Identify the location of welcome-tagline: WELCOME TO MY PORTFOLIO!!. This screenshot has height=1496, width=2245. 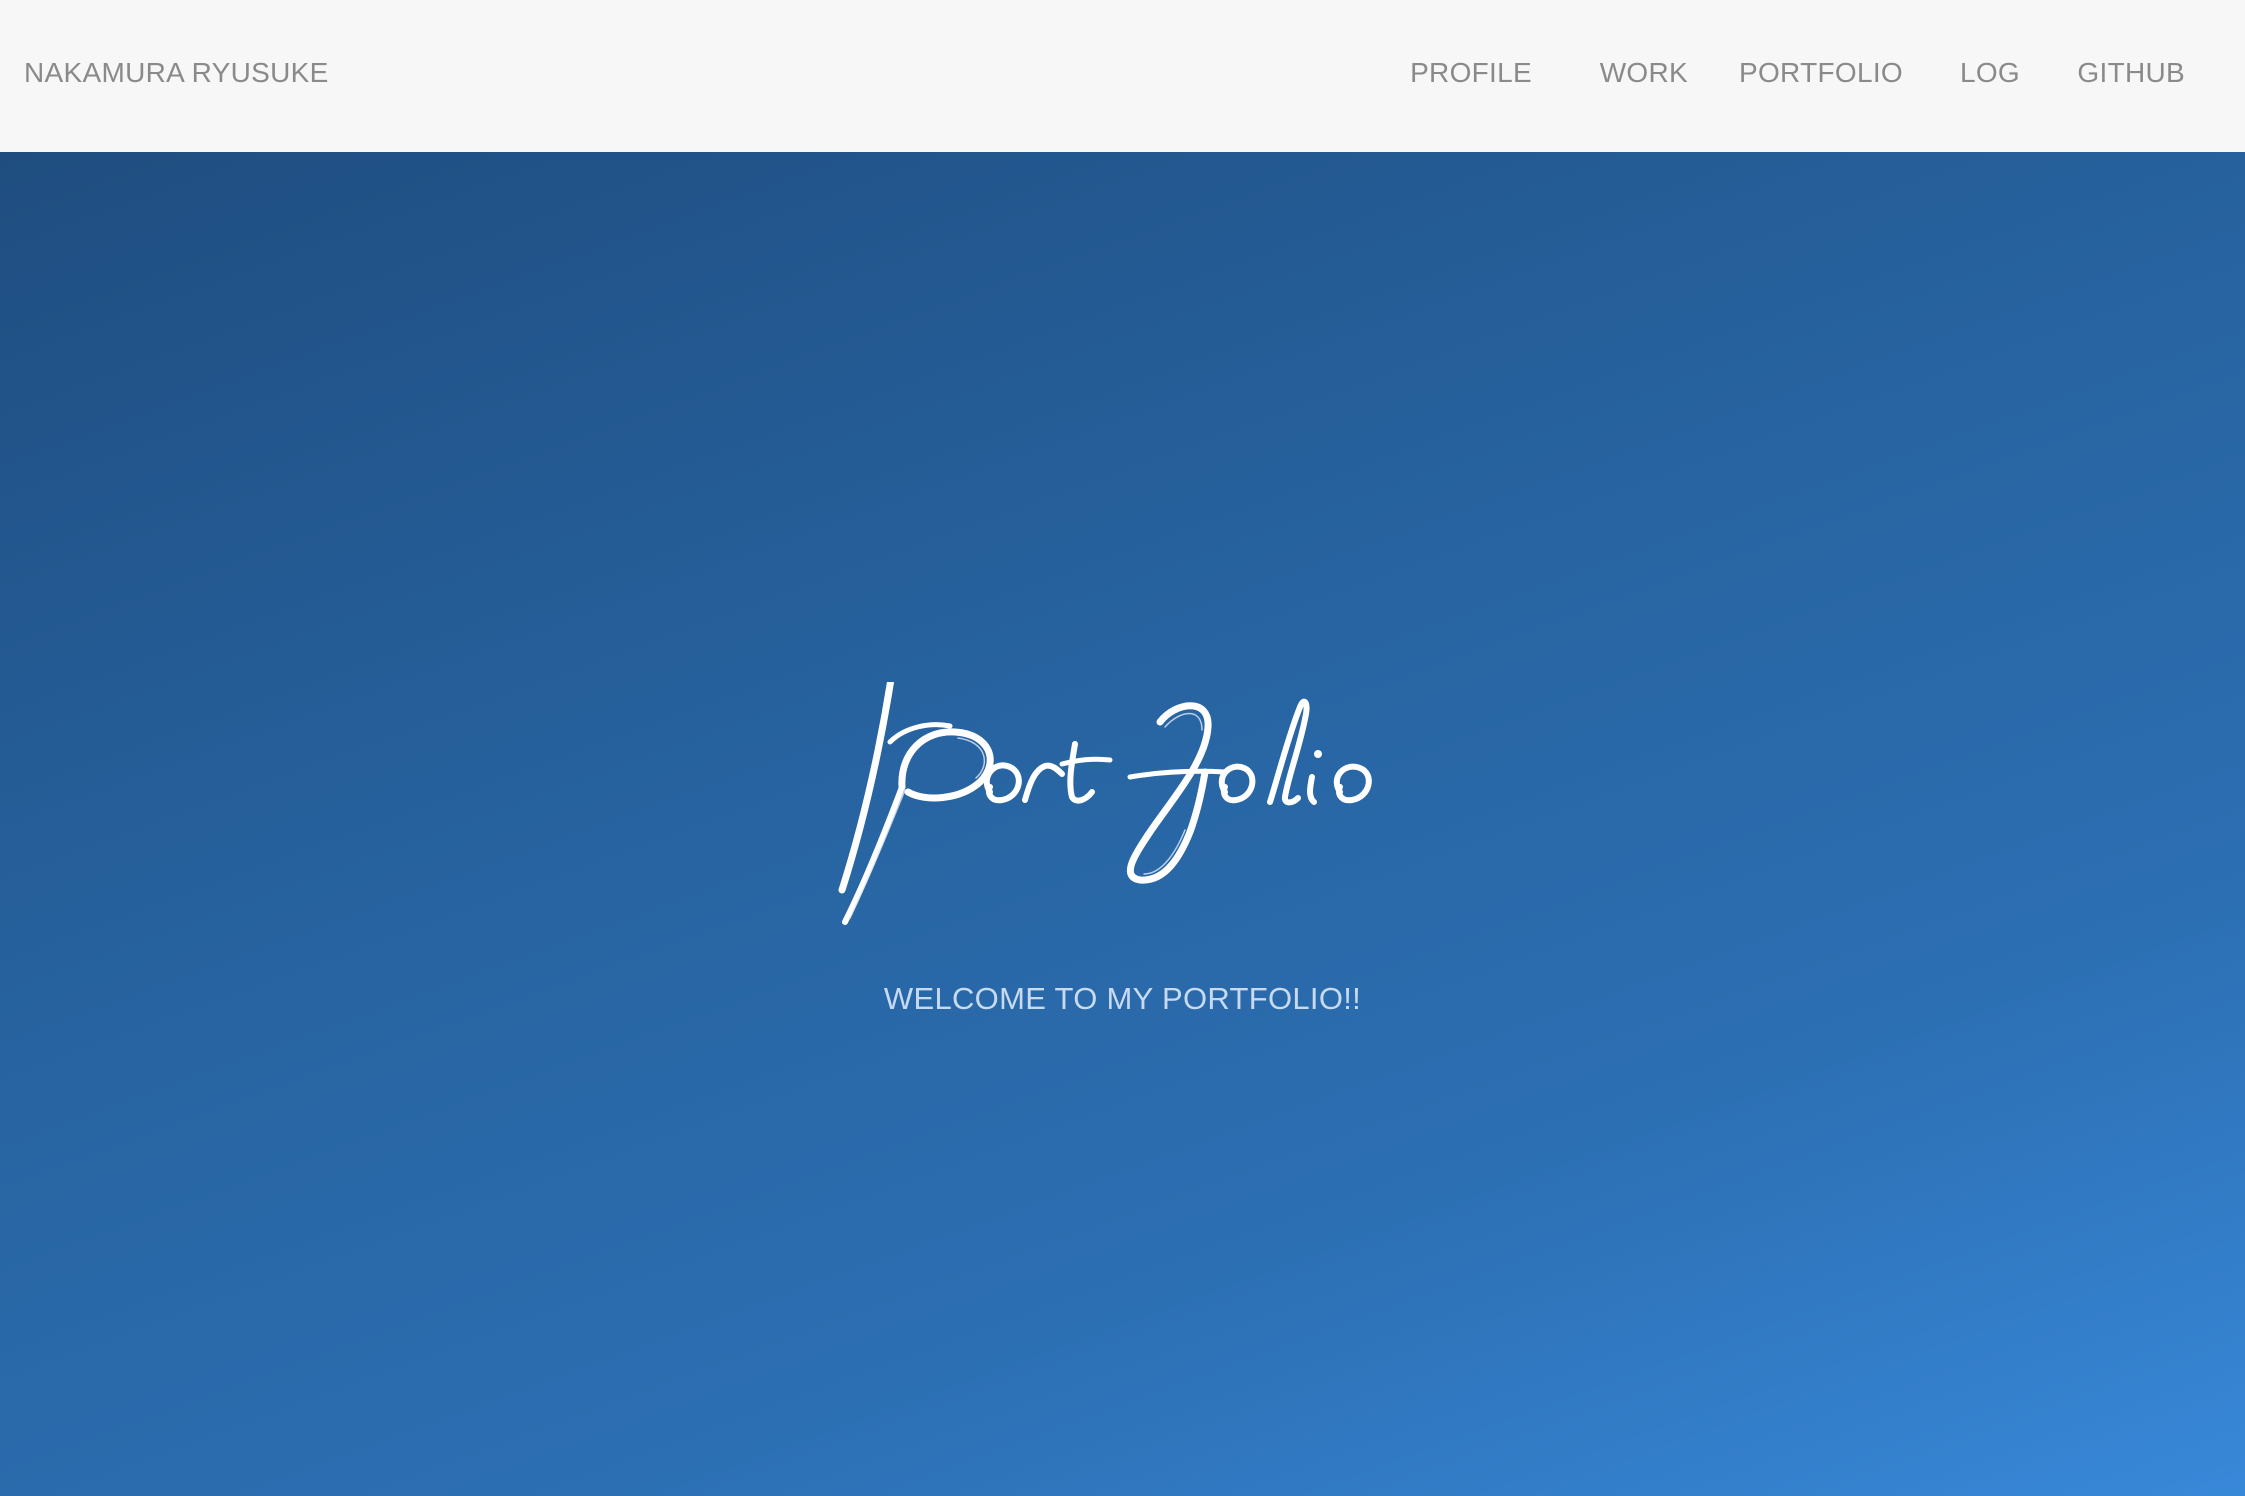
(1122, 998).